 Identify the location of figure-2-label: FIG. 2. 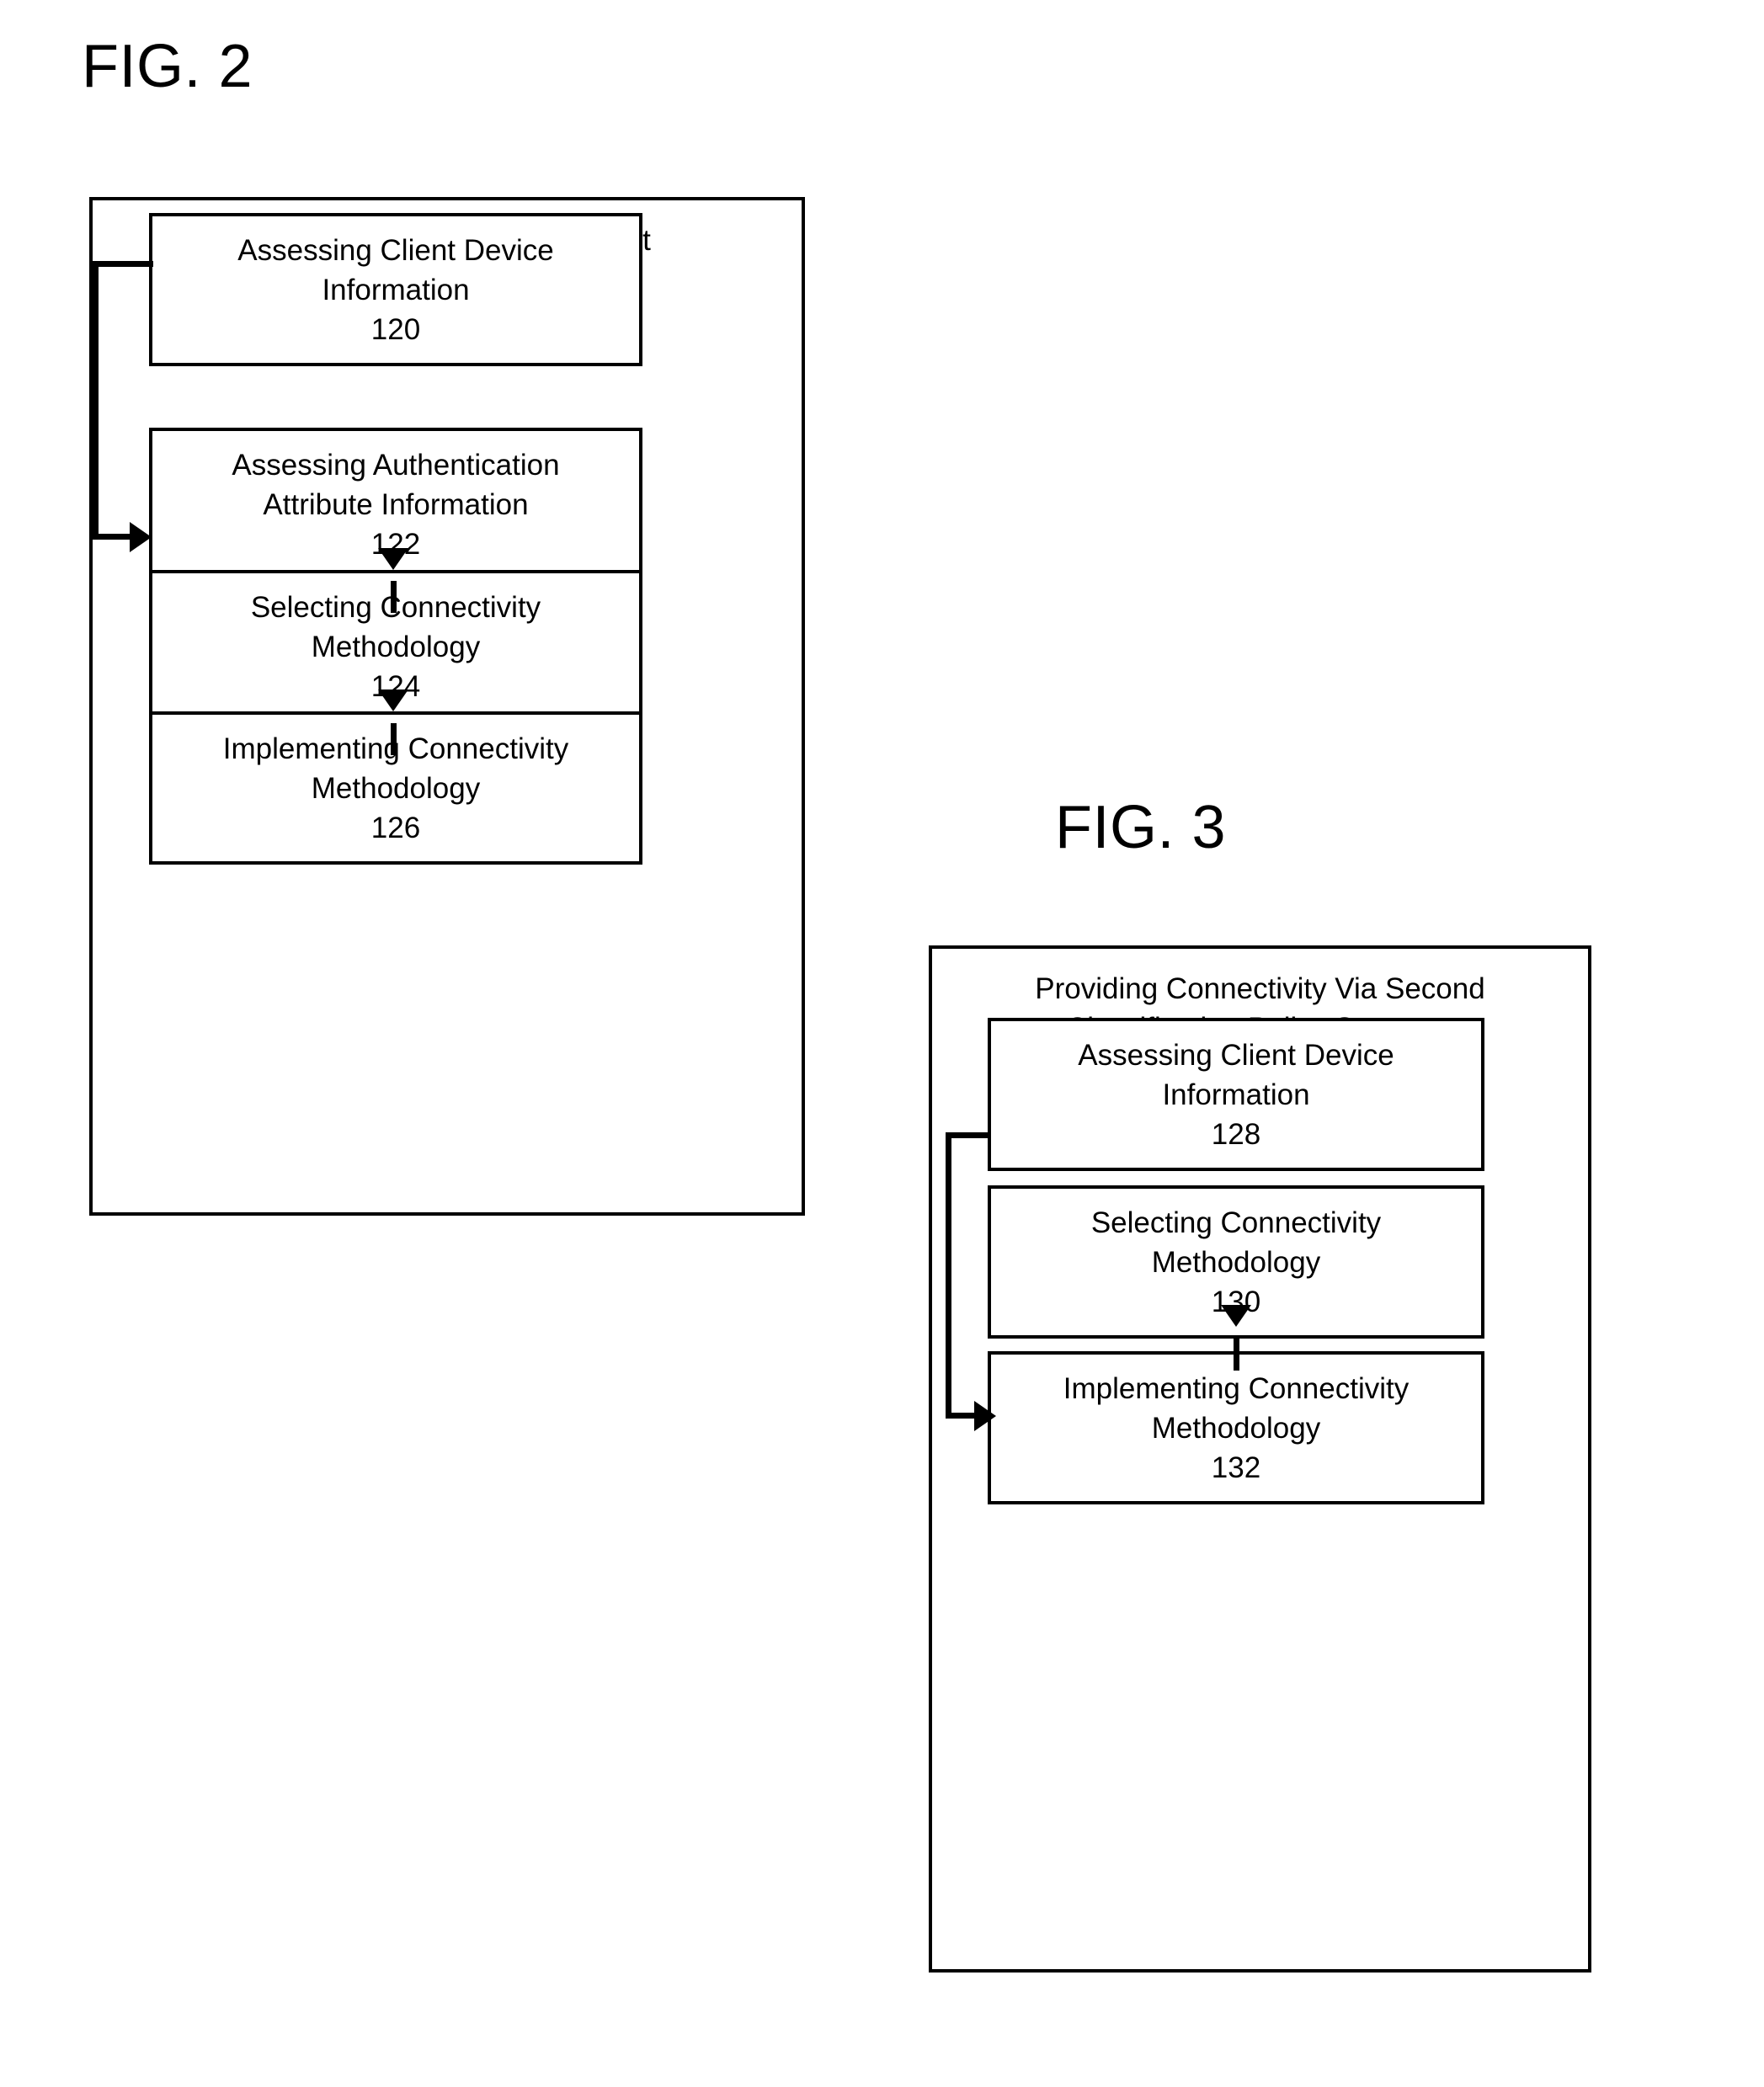
(167, 66).